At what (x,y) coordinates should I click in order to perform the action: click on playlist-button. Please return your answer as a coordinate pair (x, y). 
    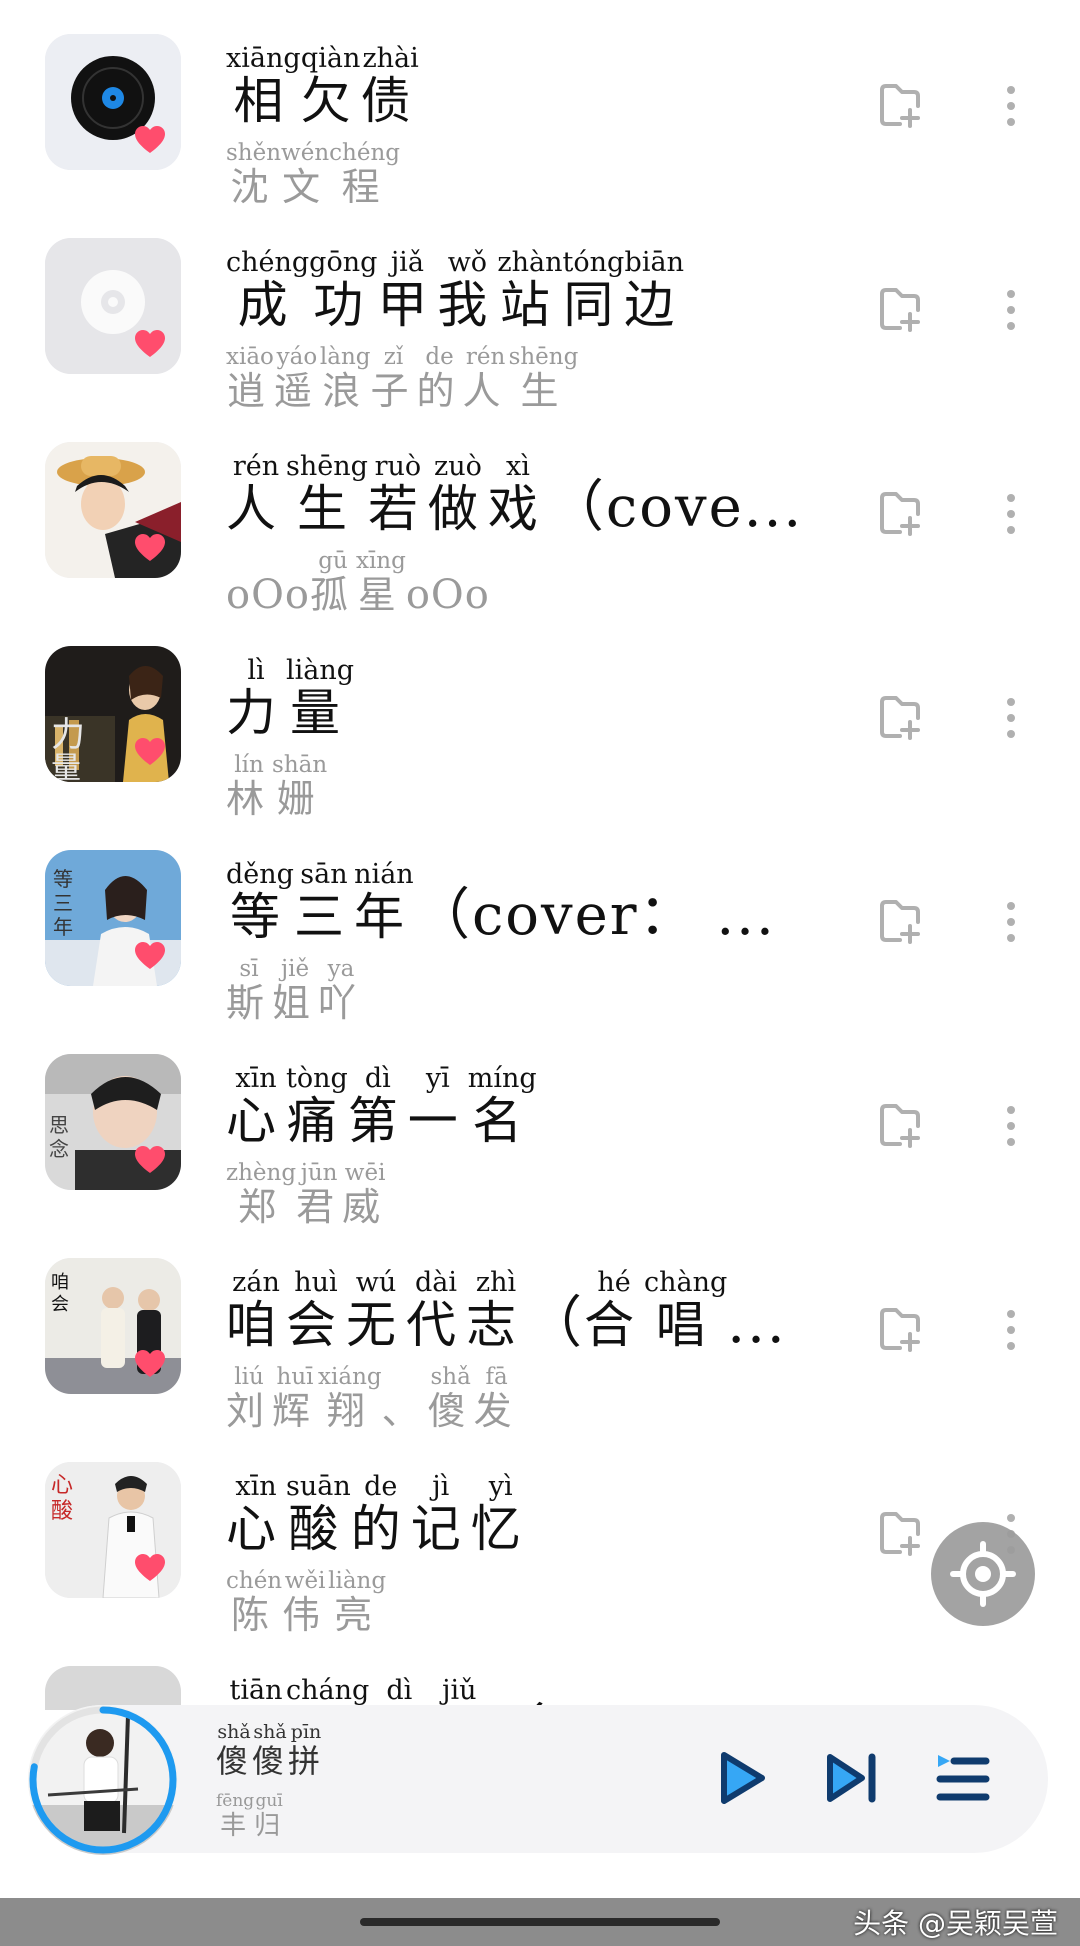
    Looking at the image, I should click on (963, 1778).